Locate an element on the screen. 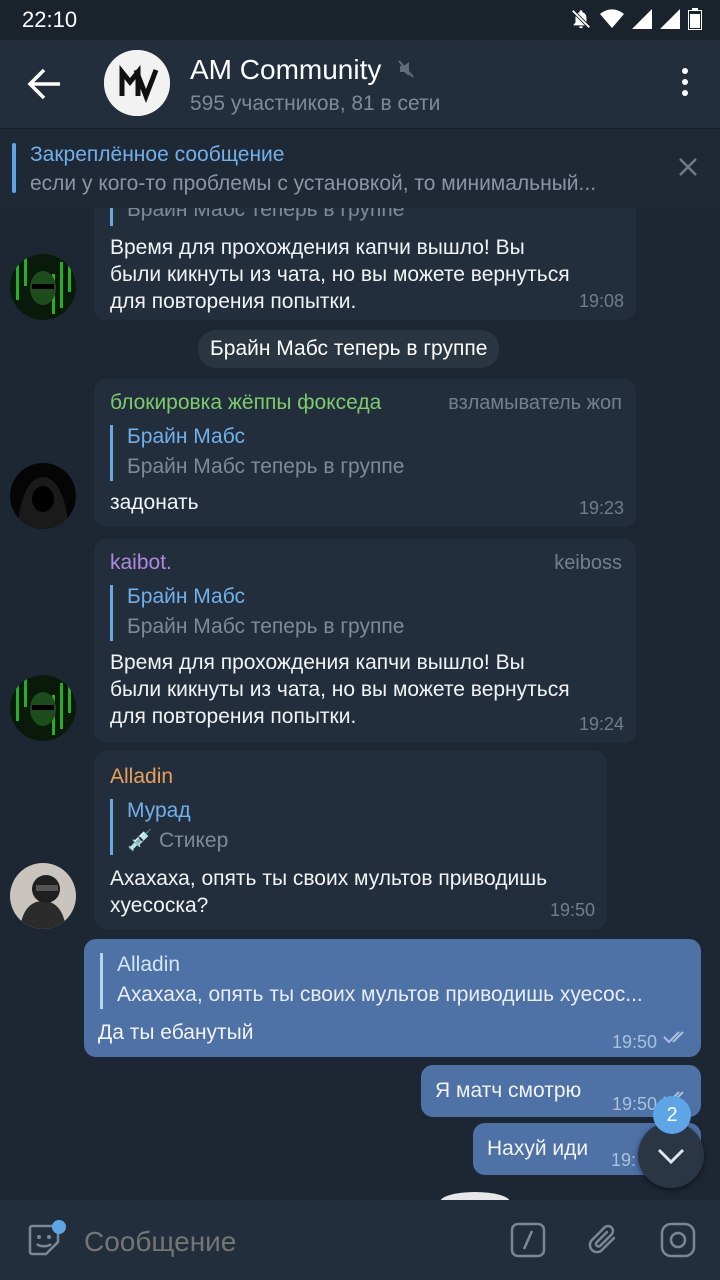 The height and width of the screenshot is (1280, 720). camera-circle-icon is located at coordinates (678, 1240).